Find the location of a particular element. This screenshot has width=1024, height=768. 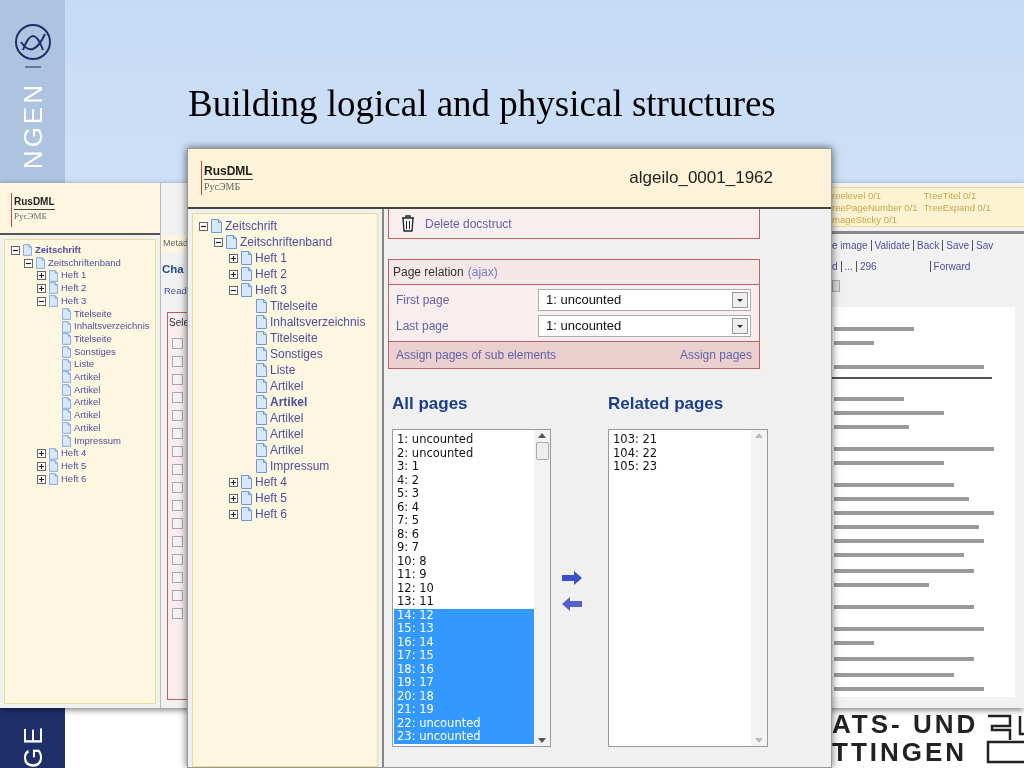

list-option: 12: 10 is located at coordinates (464, 588).